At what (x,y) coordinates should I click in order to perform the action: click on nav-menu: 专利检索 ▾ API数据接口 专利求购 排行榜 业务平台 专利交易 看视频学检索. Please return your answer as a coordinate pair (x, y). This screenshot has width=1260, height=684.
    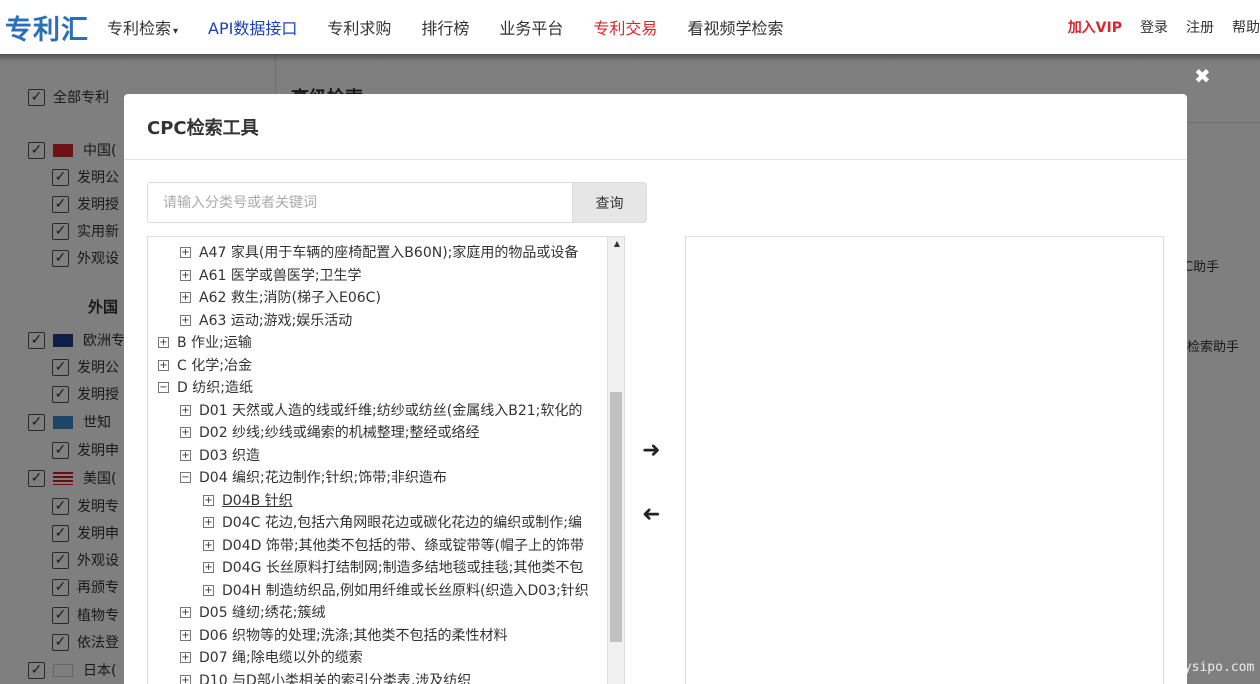
    Looking at the image, I should click on (460, 27).